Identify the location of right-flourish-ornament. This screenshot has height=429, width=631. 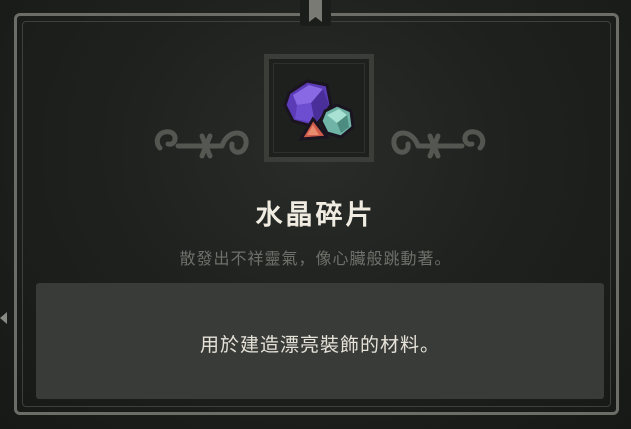
(438, 144).